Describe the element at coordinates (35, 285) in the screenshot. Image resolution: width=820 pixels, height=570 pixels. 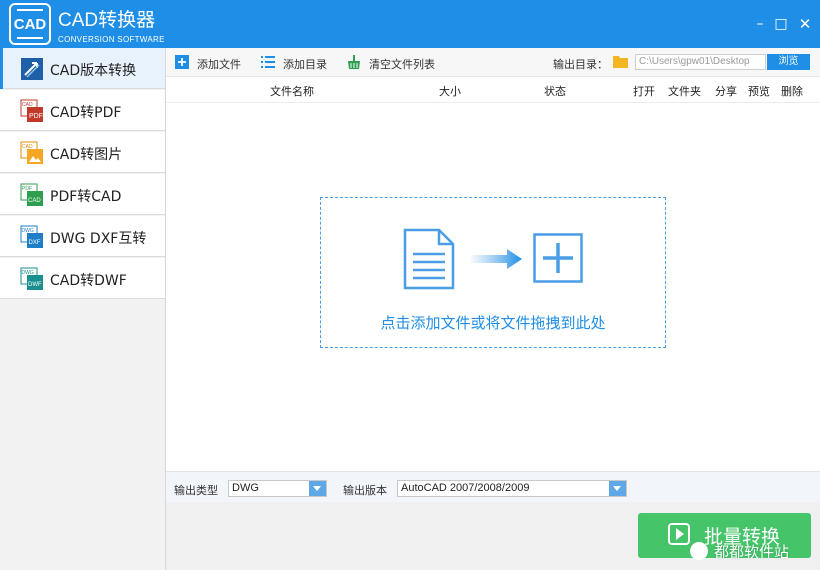
I see `svg-text: DWF` at that location.